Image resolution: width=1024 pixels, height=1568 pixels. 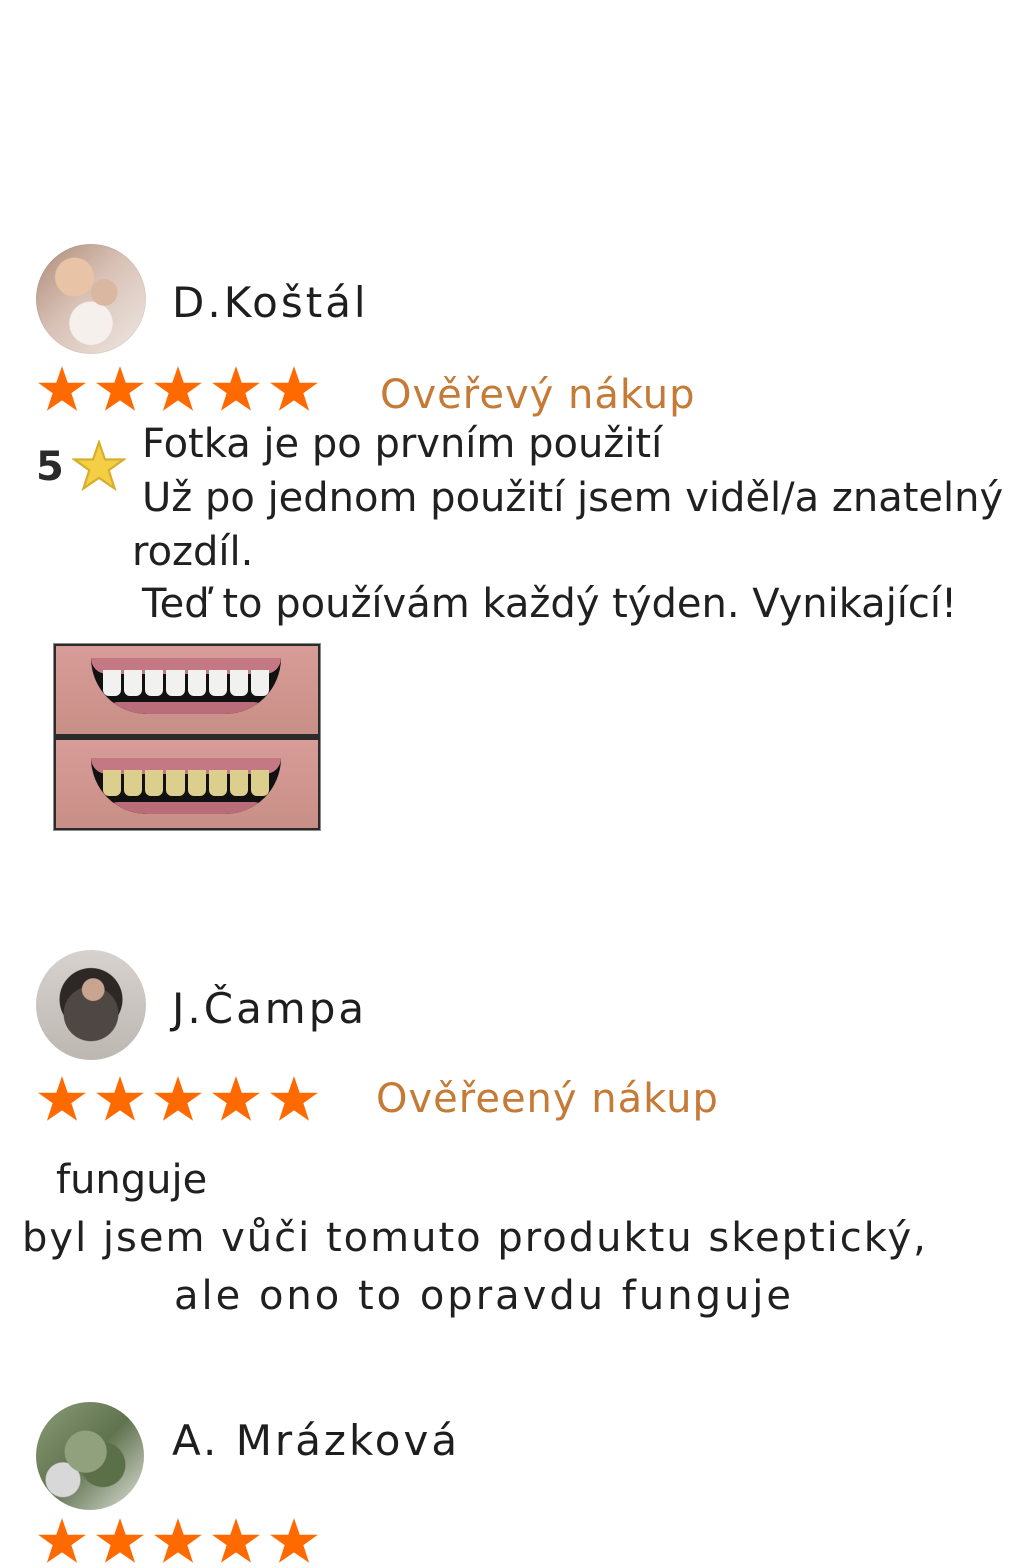 What do you see at coordinates (316, 1440) in the screenshot?
I see `reviewer-name: A. Mrázková` at bounding box center [316, 1440].